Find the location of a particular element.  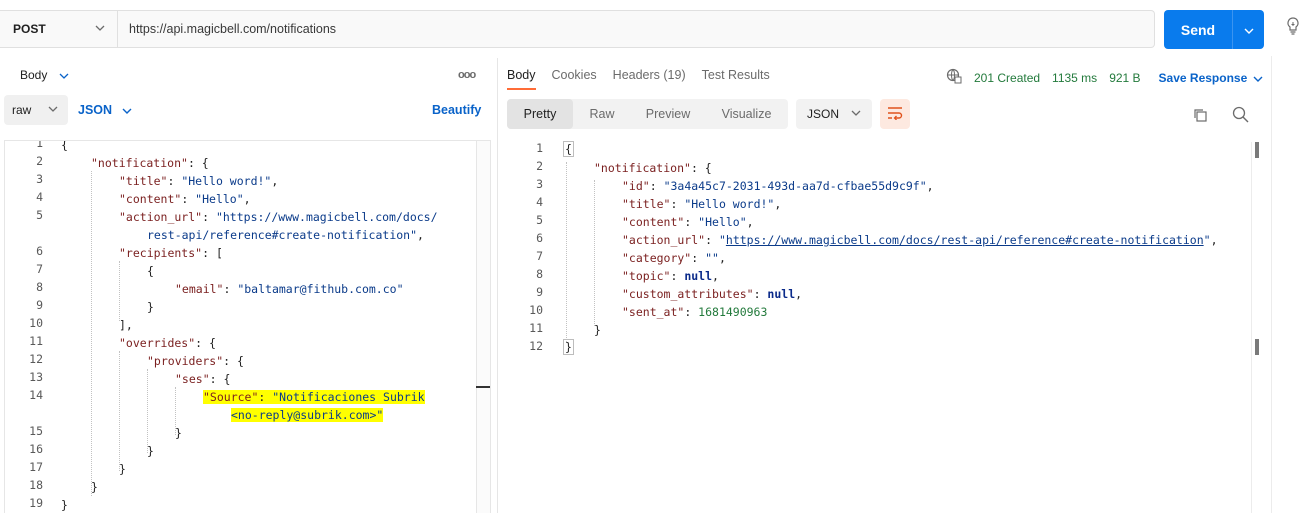

tab-response-body: Body is located at coordinates (521, 79).